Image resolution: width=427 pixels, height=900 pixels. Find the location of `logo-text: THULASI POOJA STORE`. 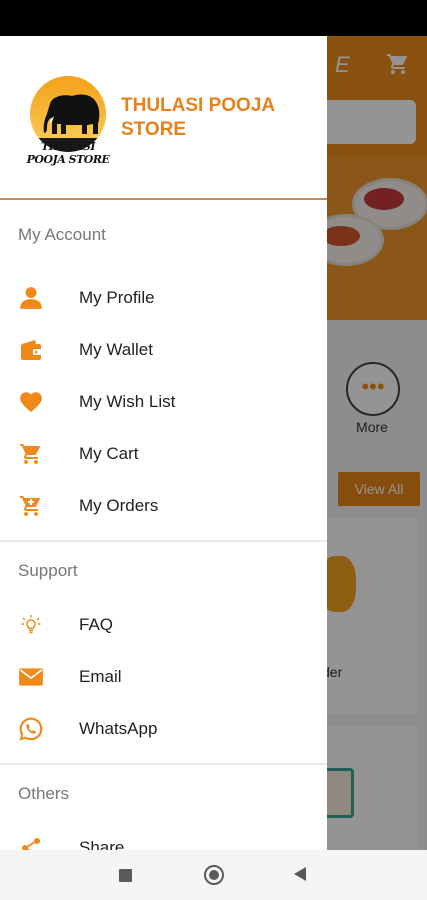

logo-text: THULASI POOJA STORE is located at coordinates (68, 153).